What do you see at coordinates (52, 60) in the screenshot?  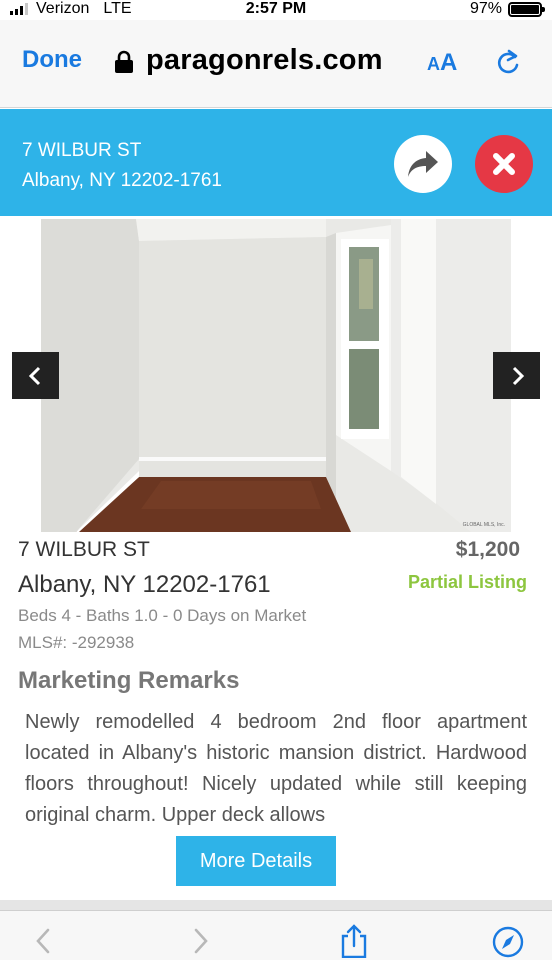 I see `done-button: Done` at bounding box center [52, 60].